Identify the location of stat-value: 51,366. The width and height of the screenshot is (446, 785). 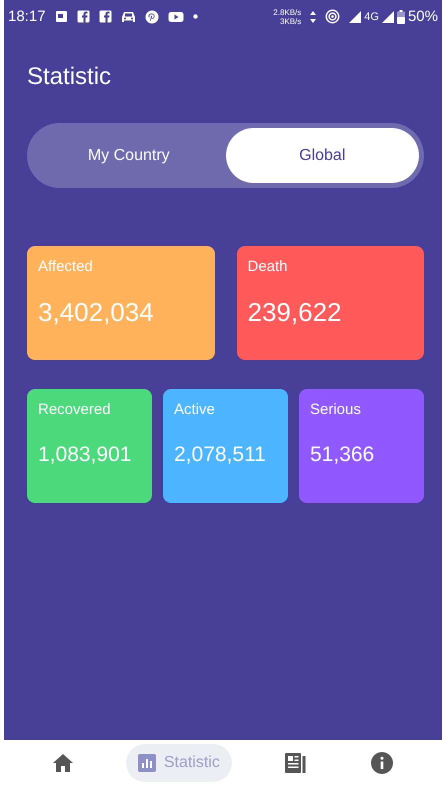
(343, 455).